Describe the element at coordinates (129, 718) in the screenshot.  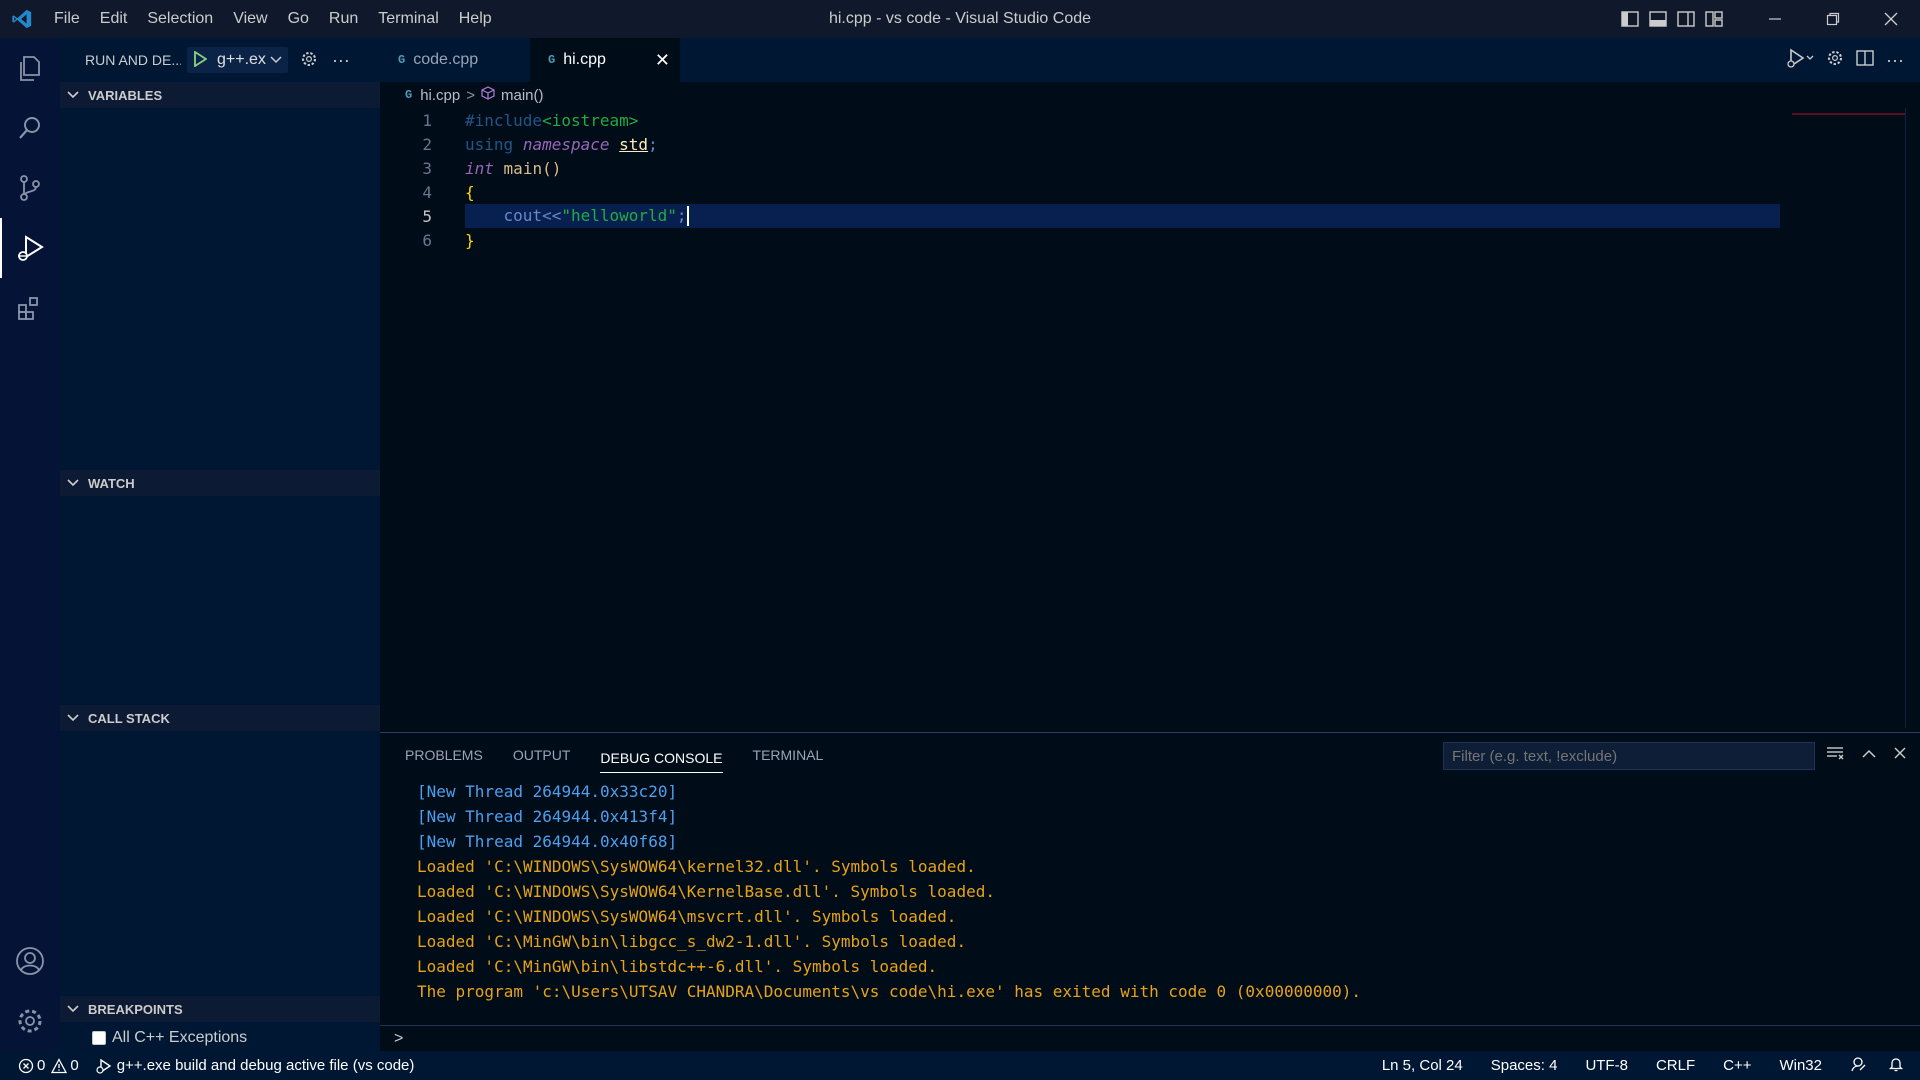
I see `call-stack-title: CALL STACK` at that location.